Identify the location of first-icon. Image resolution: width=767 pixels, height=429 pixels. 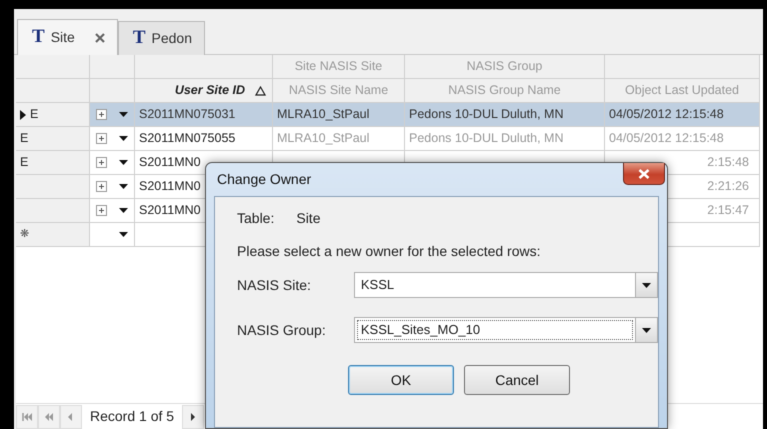
(27, 416).